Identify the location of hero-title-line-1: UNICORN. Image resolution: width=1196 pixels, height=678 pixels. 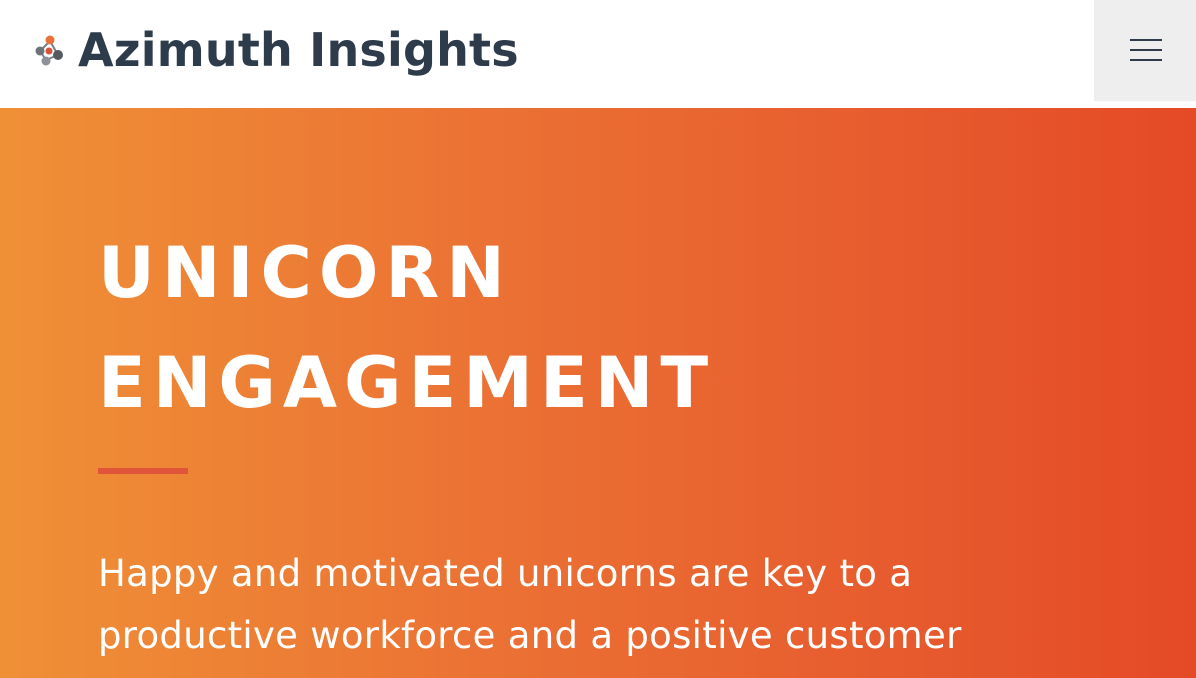
(305, 273).